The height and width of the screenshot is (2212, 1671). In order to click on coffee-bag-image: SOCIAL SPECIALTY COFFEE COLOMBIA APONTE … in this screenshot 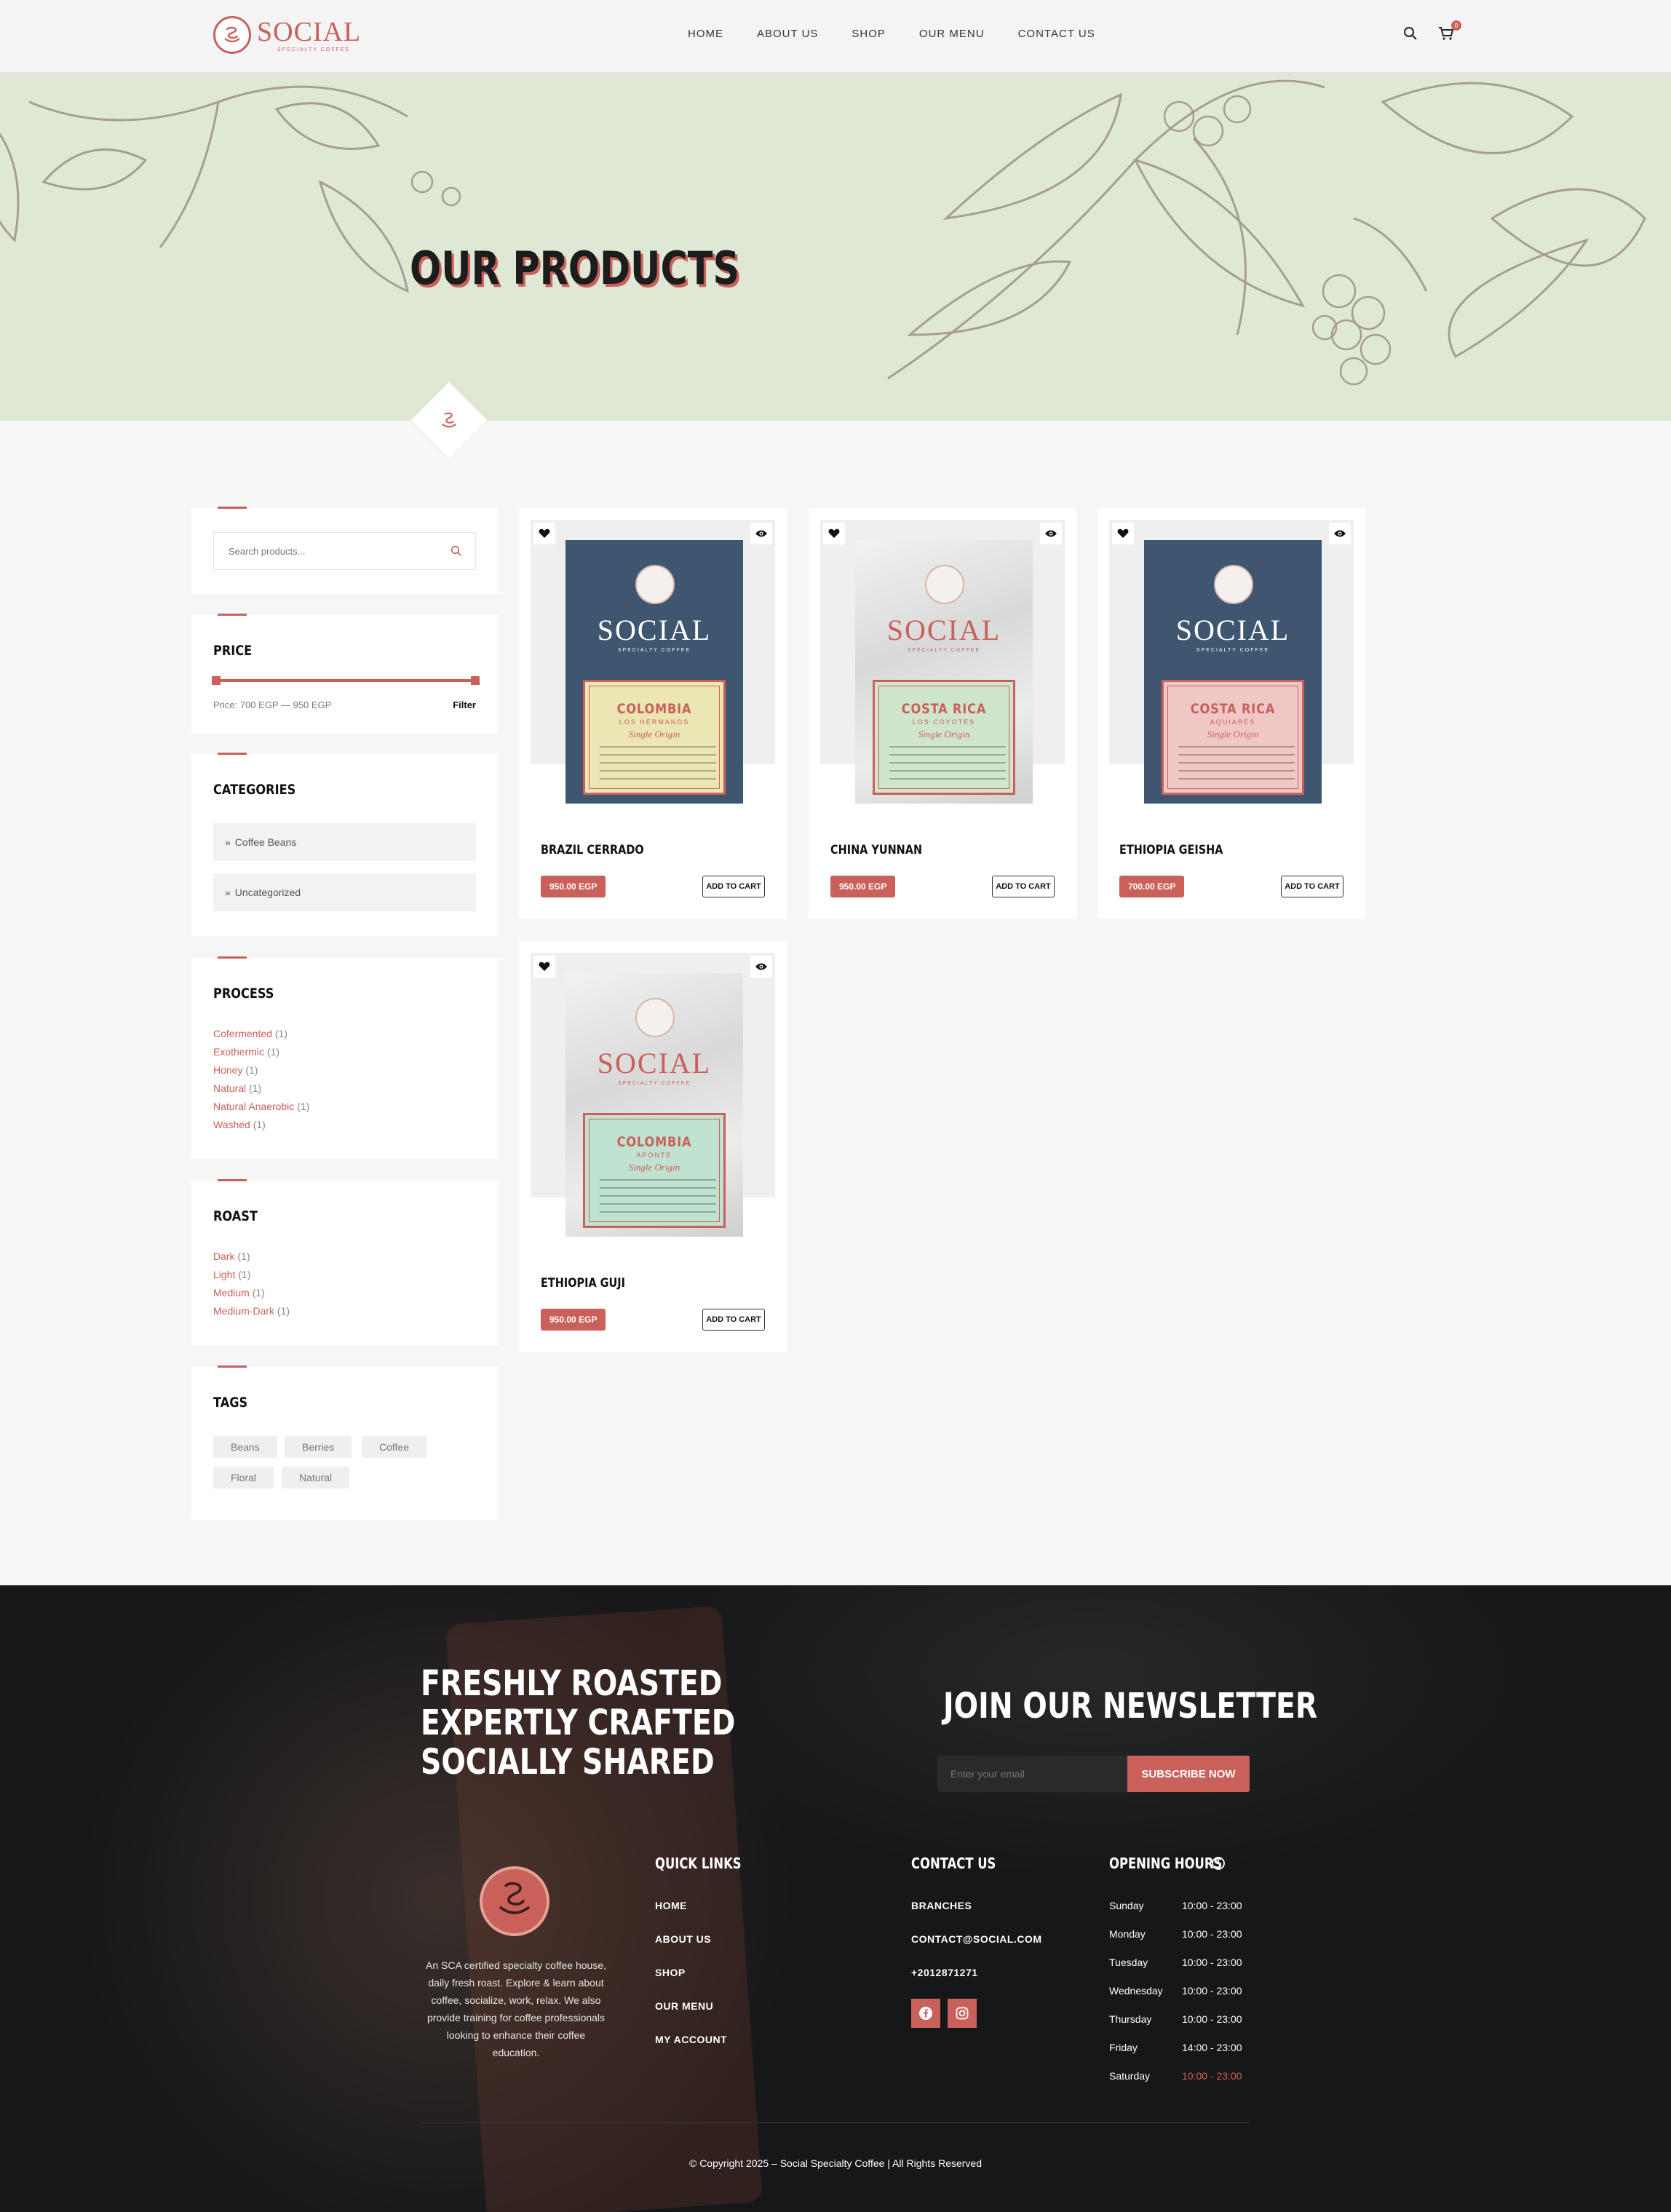, I will do `click(654, 1105)`.